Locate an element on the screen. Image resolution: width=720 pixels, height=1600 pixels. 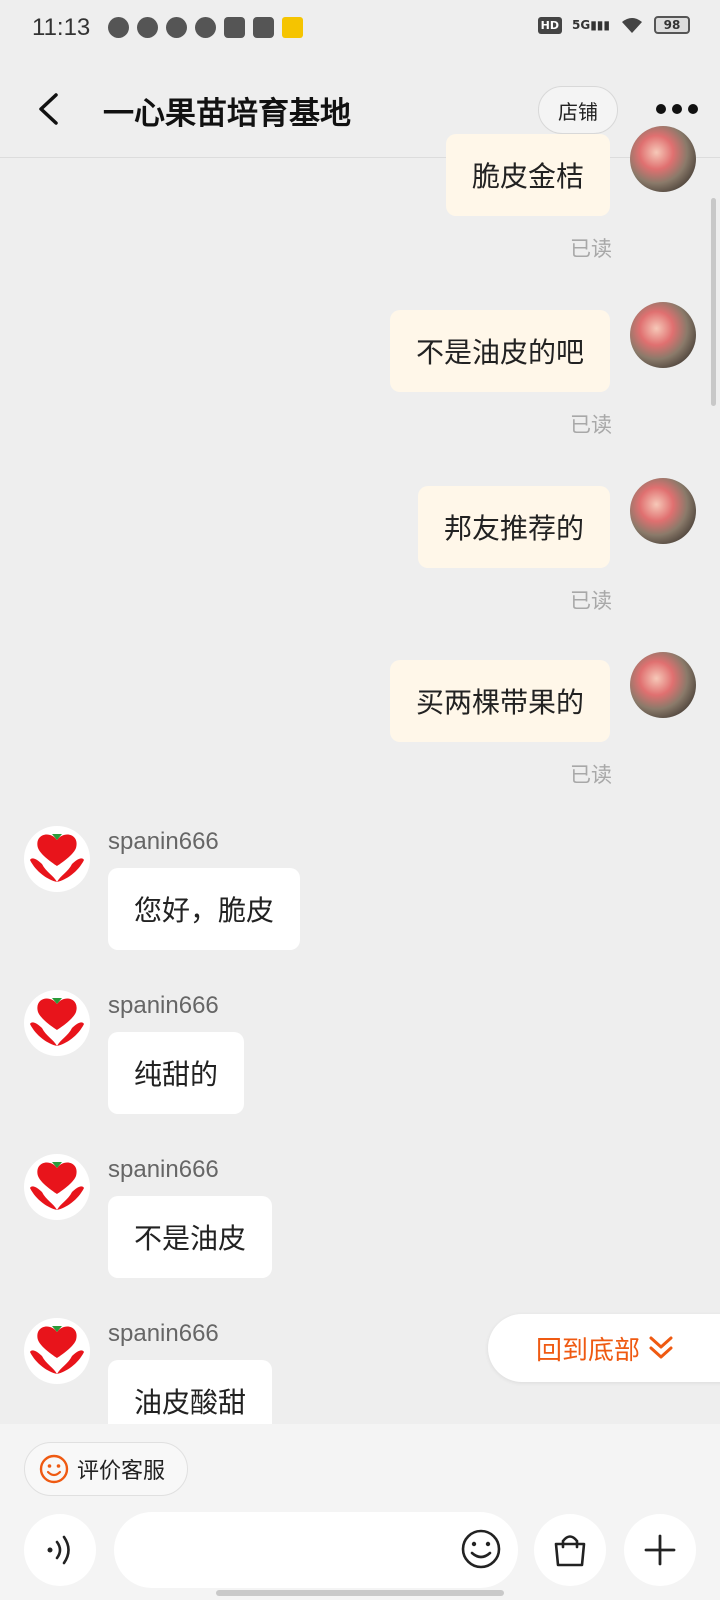
voice-button is located at coordinates (60, 1550).